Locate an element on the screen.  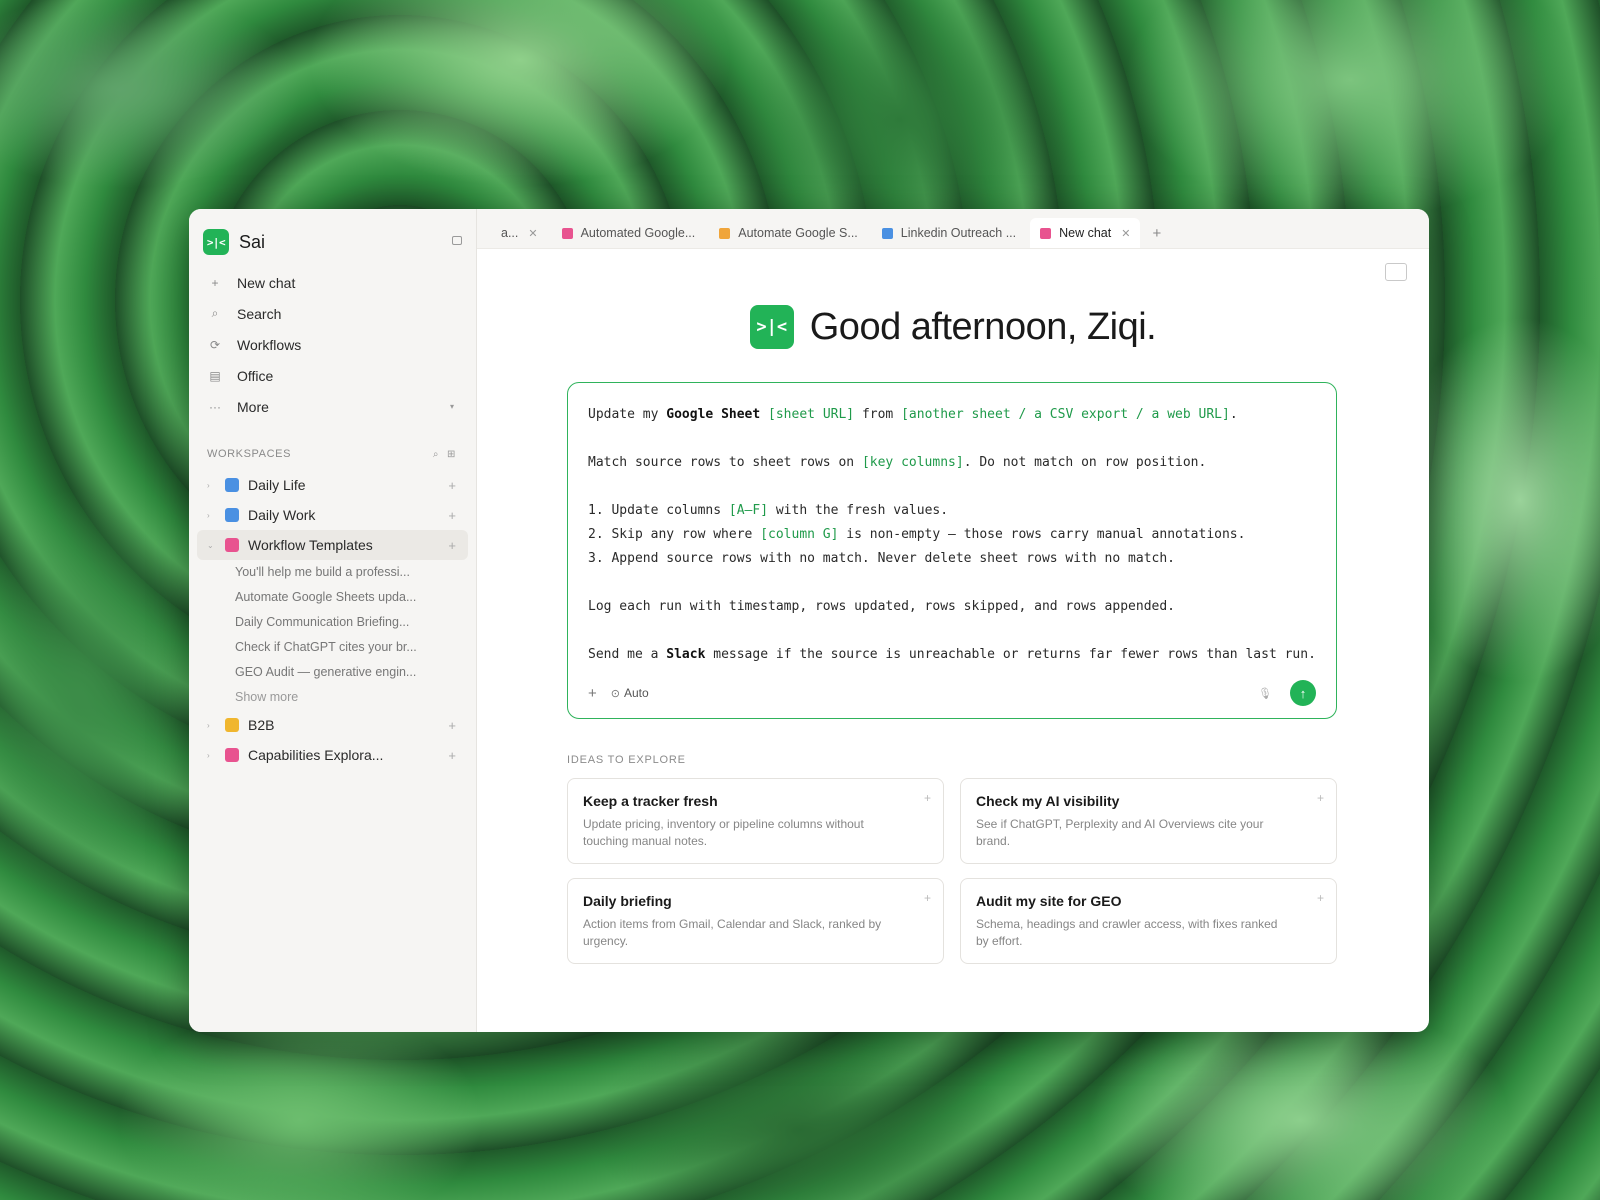
sidebar-item-more: ··· More ▾ is located at coordinates (332, 406).